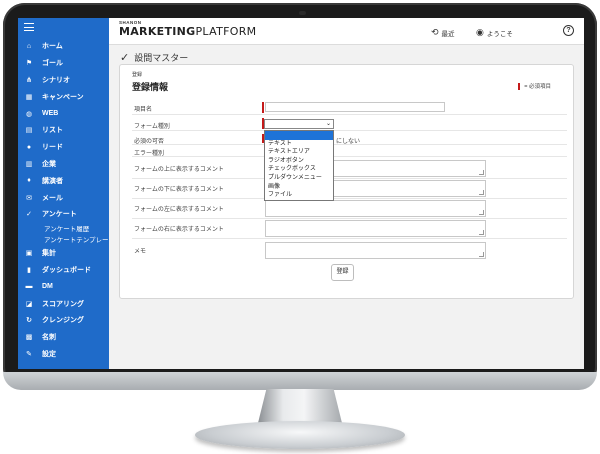 This screenshot has height=454, width=600. I want to click on page-title: ✓ 設問マスター, so click(154, 57).